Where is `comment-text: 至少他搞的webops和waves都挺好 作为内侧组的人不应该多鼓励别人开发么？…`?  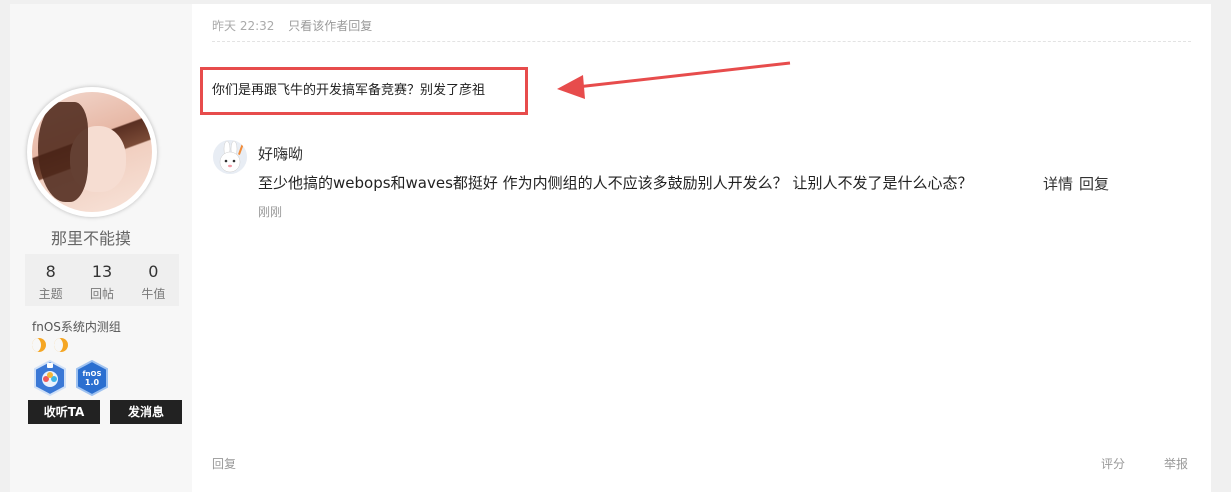
comment-text: 至少他搞的webops和waves都挺好 作为内侧组的人不应该多鼓励别人开发么？… is located at coordinates (615, 183).